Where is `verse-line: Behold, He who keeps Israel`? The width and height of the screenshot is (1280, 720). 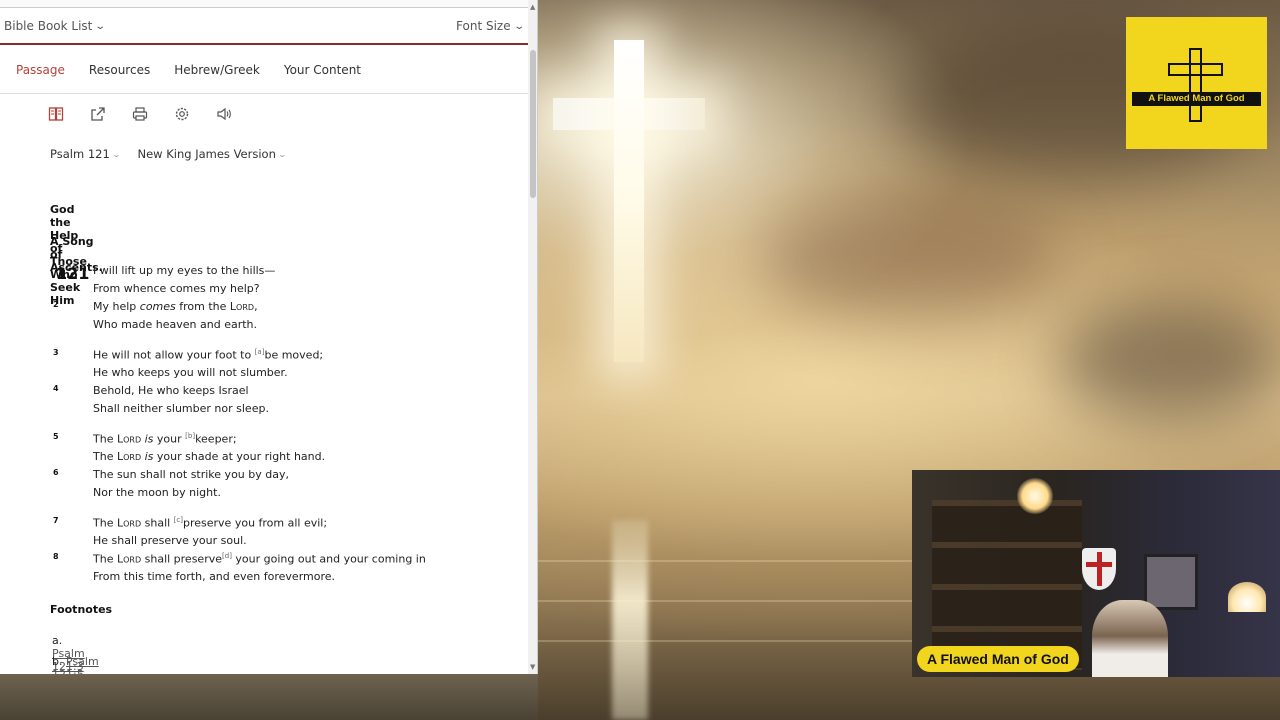 verse-line: Behold, He who keeps Israel is located at coordinates (171, 390).